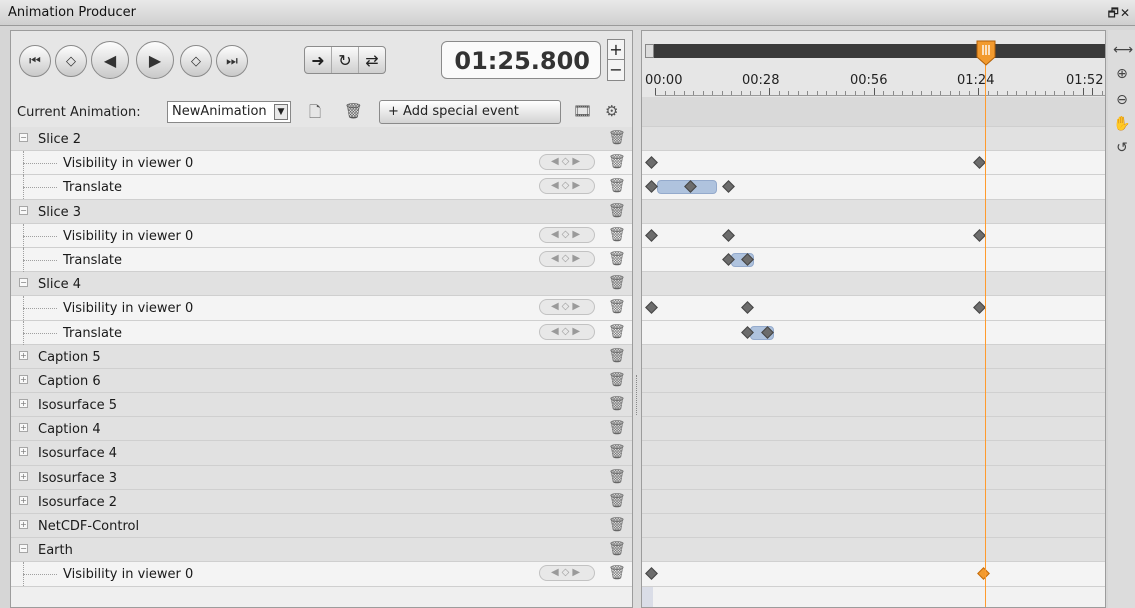 The width and height of the screenshot is (1135, 608). I want to click on next-keyframe-button: ◇, so click(196, 61).